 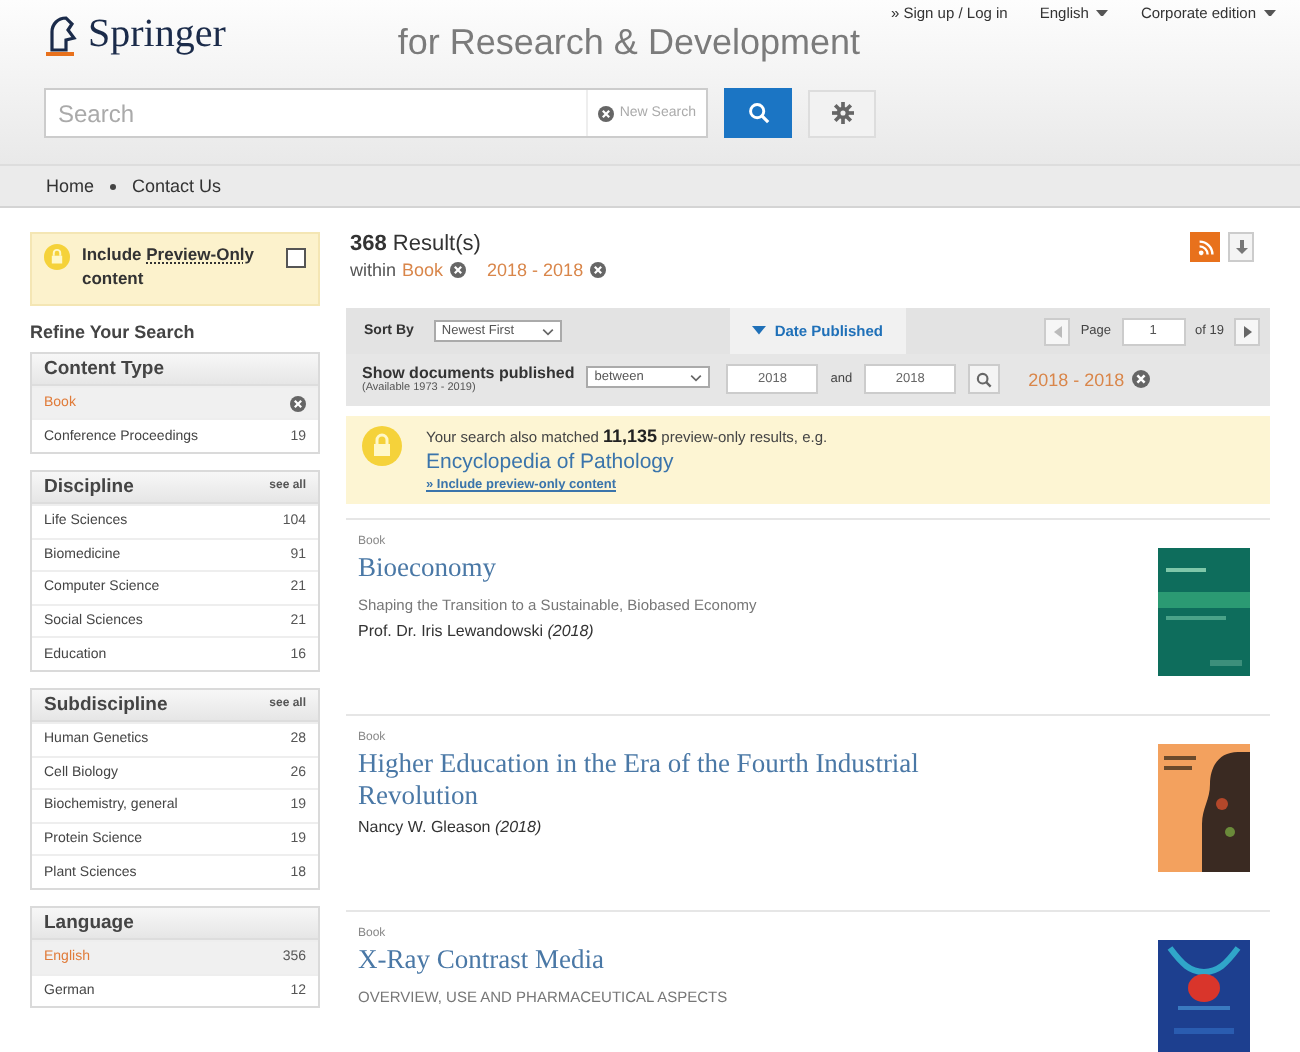 What do you see at coordinates (605, 113) in the screenshot?
I see `clear-icon` at bounding box center [605, 113].